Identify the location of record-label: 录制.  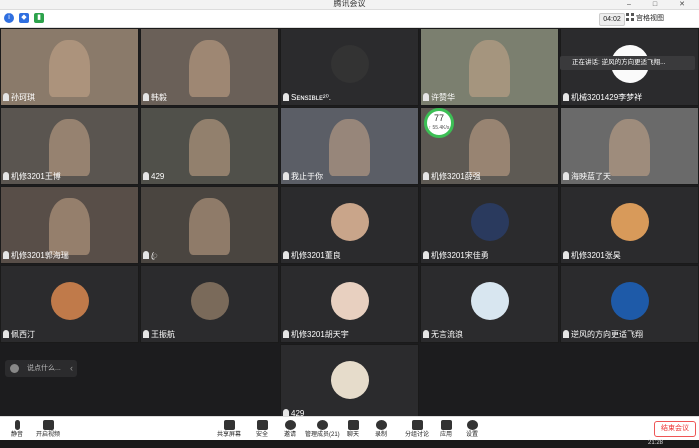
(380, 435).